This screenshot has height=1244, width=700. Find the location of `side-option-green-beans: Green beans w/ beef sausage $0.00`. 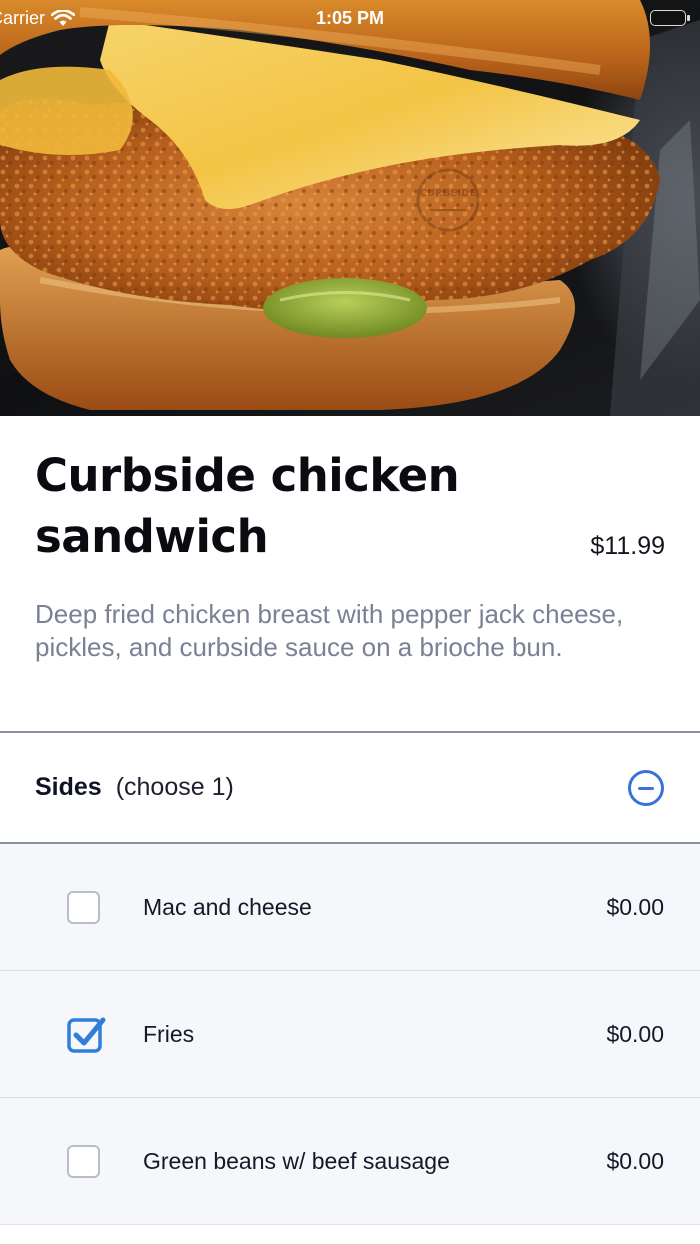

side-option-green-beans: Green beans w/ beef sausage $0.00 is located at coordinates (350, 1161).